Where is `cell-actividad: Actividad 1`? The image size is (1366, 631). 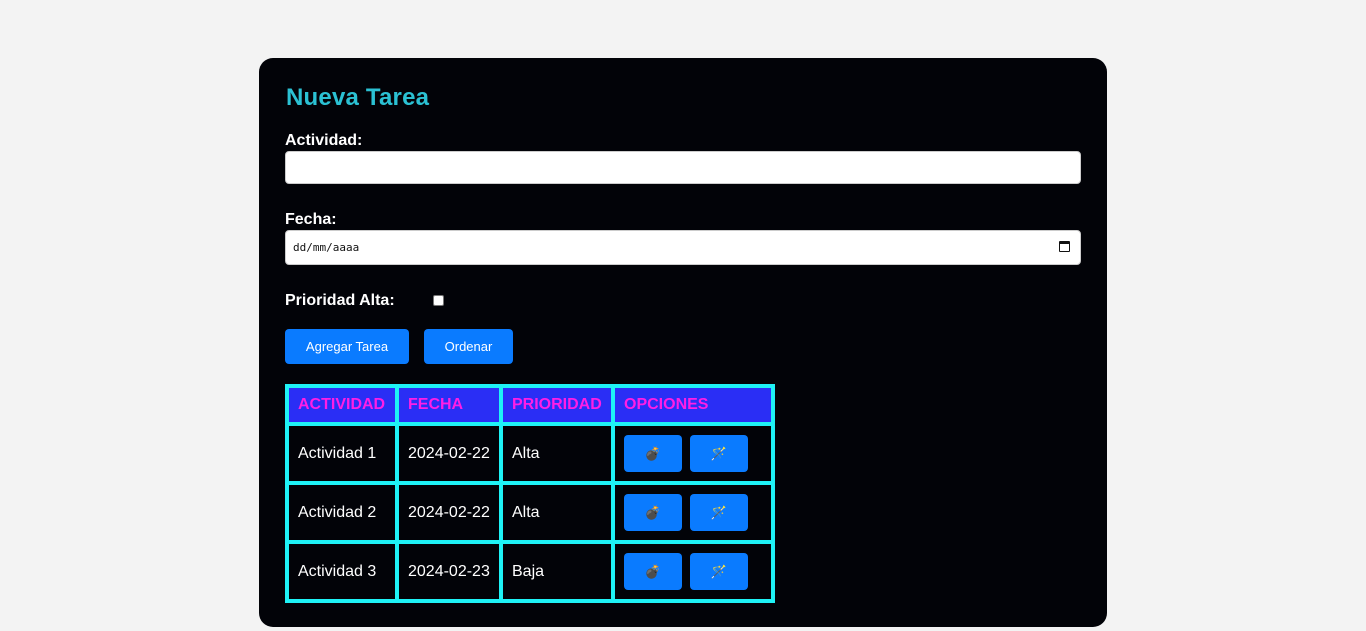
cell-actividad: Actividad 1 is located at coordinates (342, 453).